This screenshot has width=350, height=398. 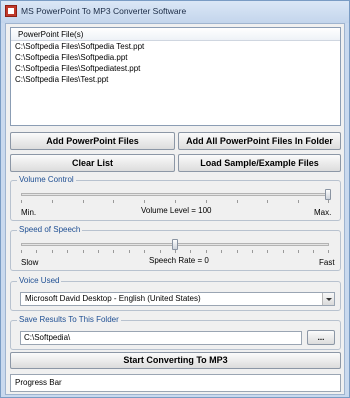 What do you see at coordinates (328, 194) in the screenshot?
I see `volume-slider-thumb` at bounding box center [328, 194].